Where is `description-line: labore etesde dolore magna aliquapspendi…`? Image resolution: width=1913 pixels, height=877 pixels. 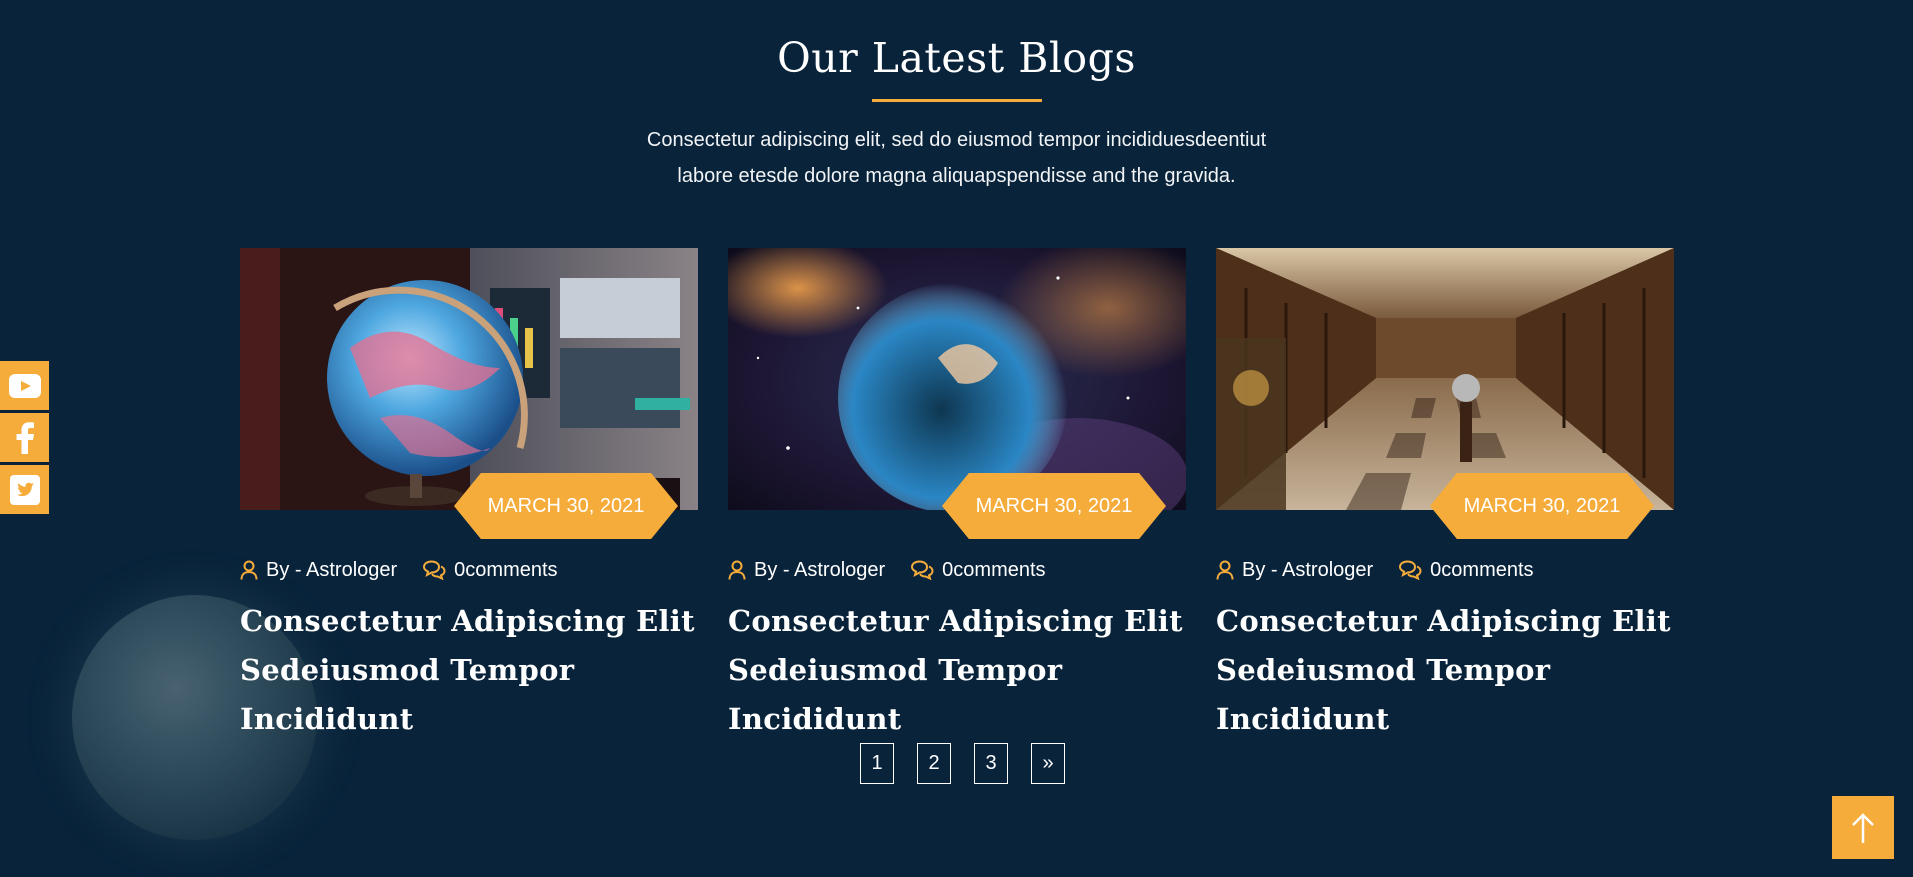 description-line: labore etesde dolore magna aliquapspendi… is located at coordinates (956, 176).